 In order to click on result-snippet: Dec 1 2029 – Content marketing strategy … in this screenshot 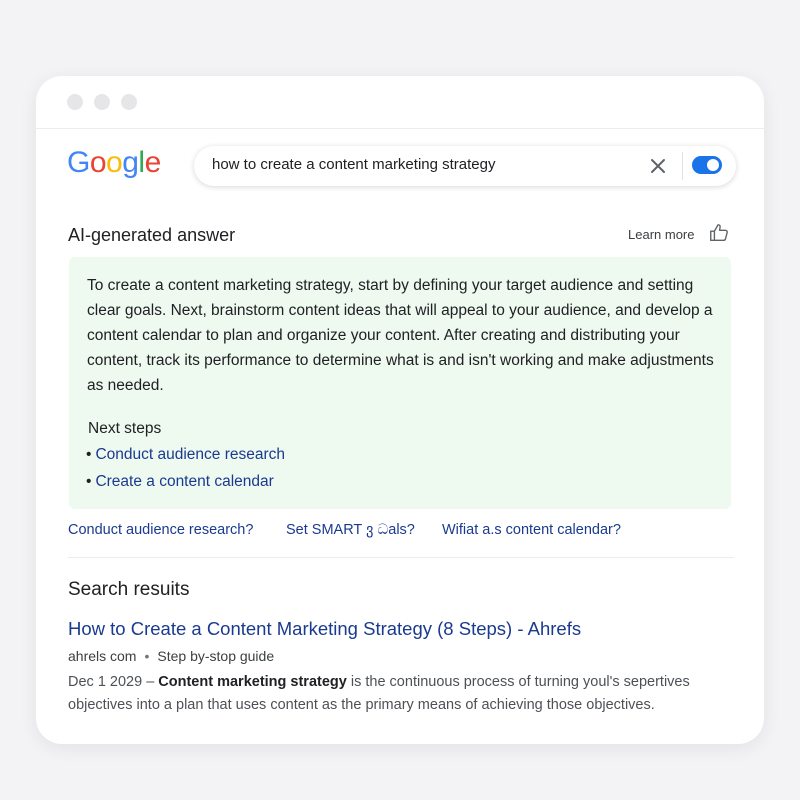, I will do `click(403, 694)`.